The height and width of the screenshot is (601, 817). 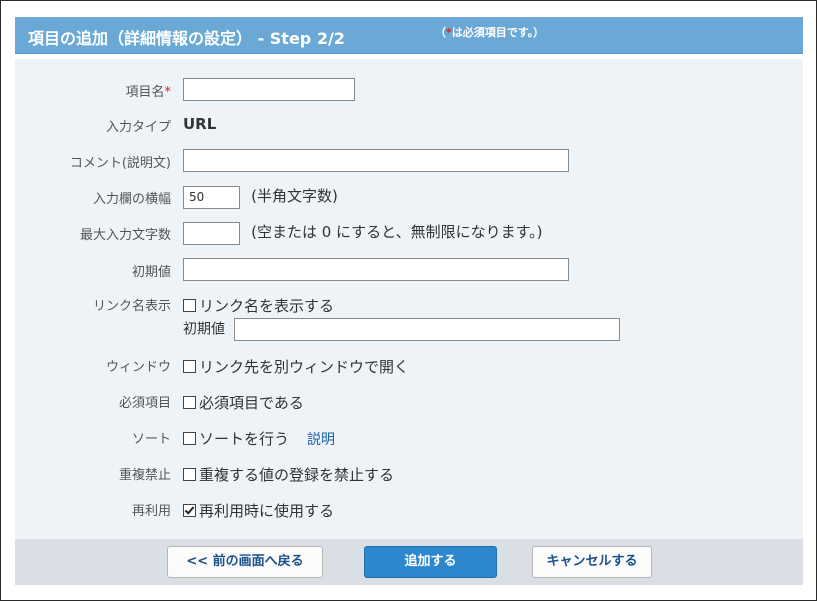 I want to click on initial-value-label: 初期値, so click(x=151, y=272).